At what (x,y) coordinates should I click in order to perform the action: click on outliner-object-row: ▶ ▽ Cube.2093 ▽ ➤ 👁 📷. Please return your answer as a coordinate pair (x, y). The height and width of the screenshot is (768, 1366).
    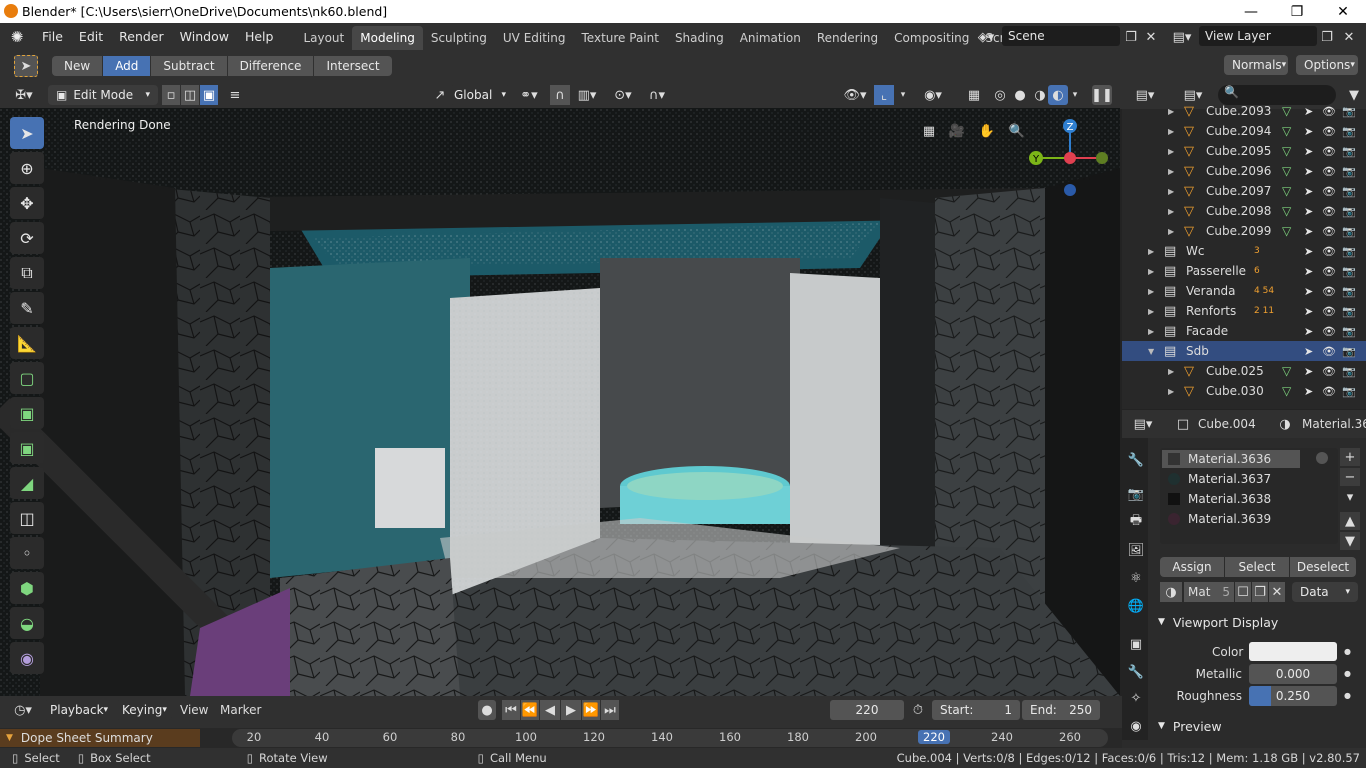
    Looking at the image, I should click on (1244, 111).